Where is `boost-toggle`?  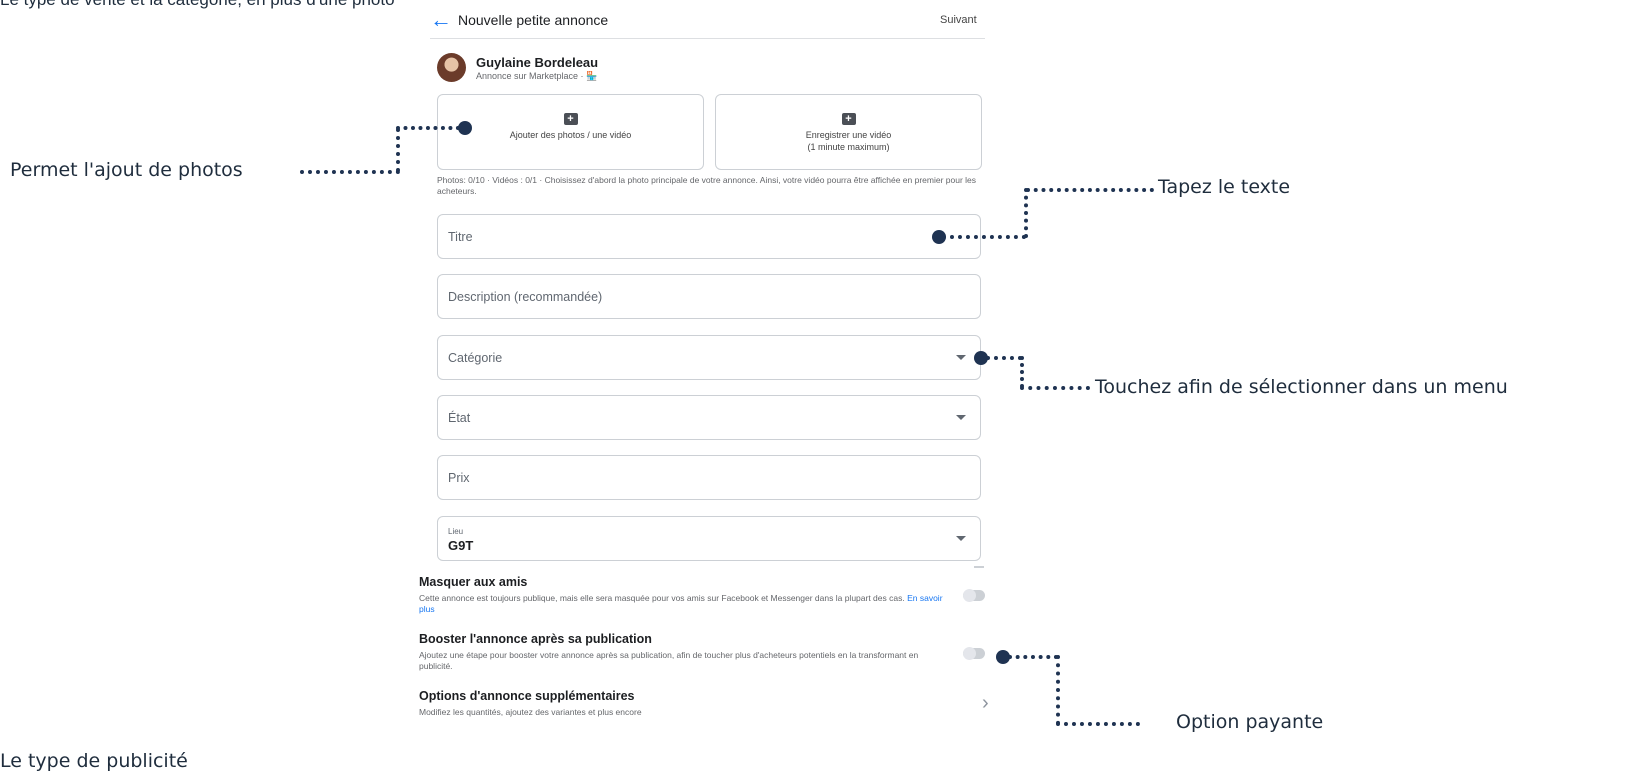 boost-toggle is located at coordinates (974, 653).